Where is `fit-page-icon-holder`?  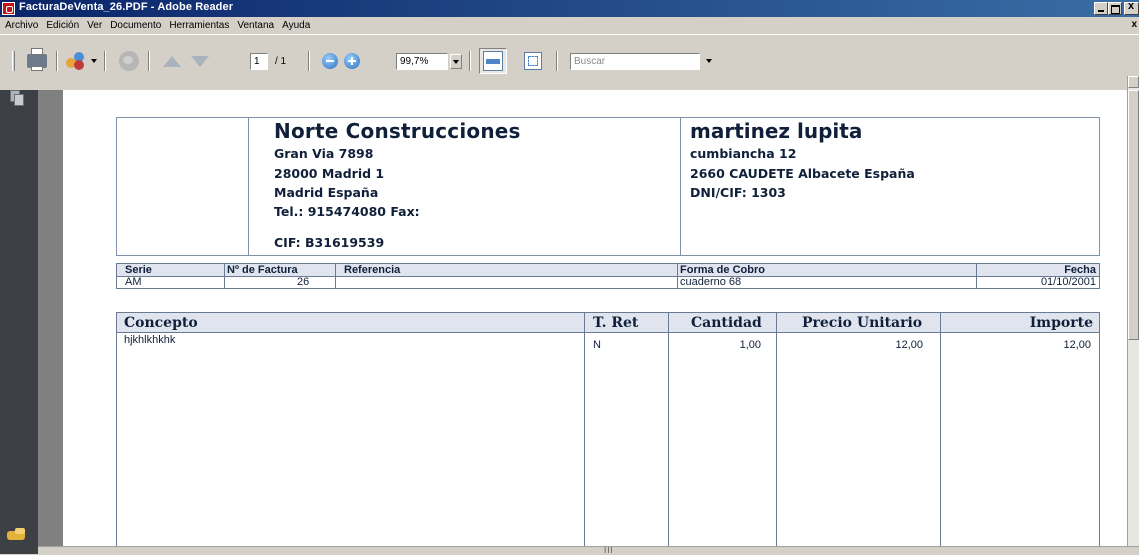
fit-page-icon-holder is located at coordinates (493, 61).